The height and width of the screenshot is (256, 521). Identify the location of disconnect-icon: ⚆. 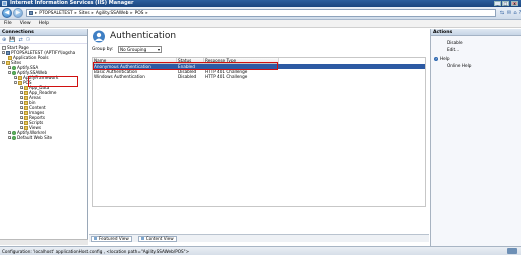
(28, 40).